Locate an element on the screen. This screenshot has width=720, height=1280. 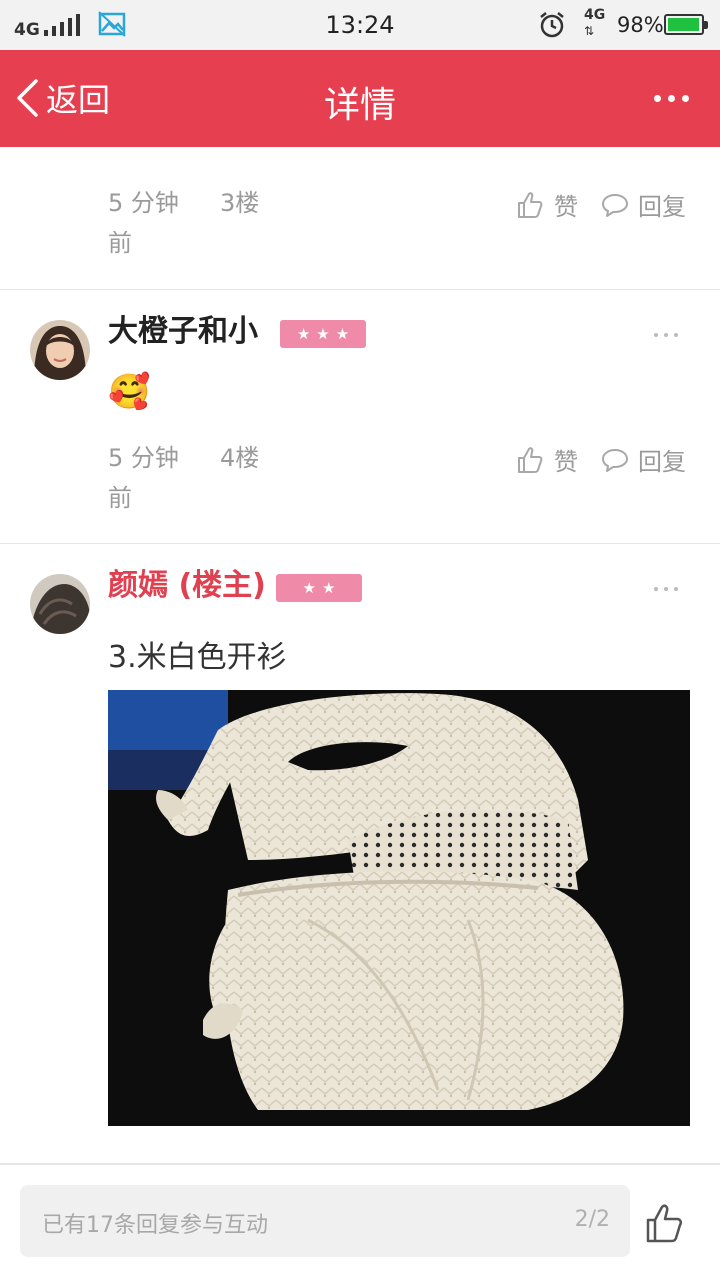
emoji: 🥰 is located at coordinates (129, 392).